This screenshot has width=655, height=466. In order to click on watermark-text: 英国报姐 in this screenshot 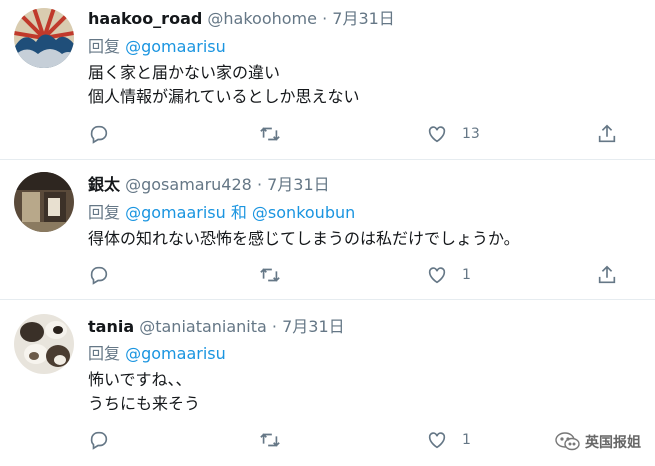, I will do `click(613, 443)`.